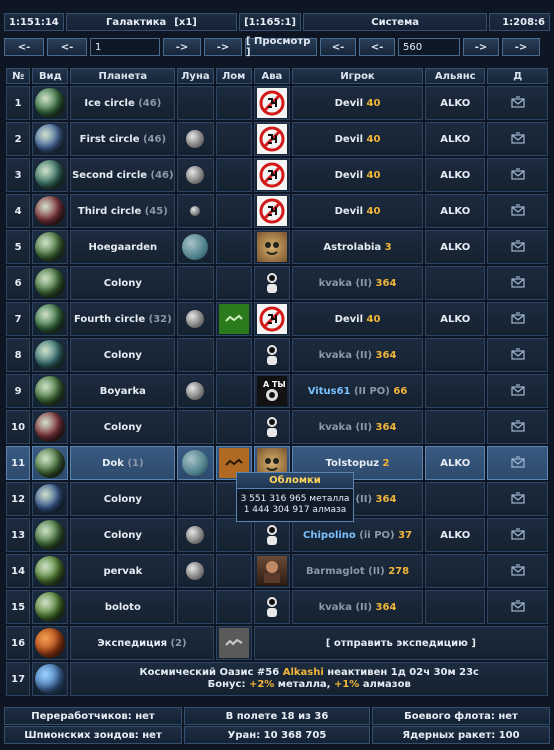 Image resolution: width=554 pixels, height=750 pixels. Describe the element at coordinates (123, 139) in the screenshot. I see `planet-name-cell: First circle (46)` at that location.